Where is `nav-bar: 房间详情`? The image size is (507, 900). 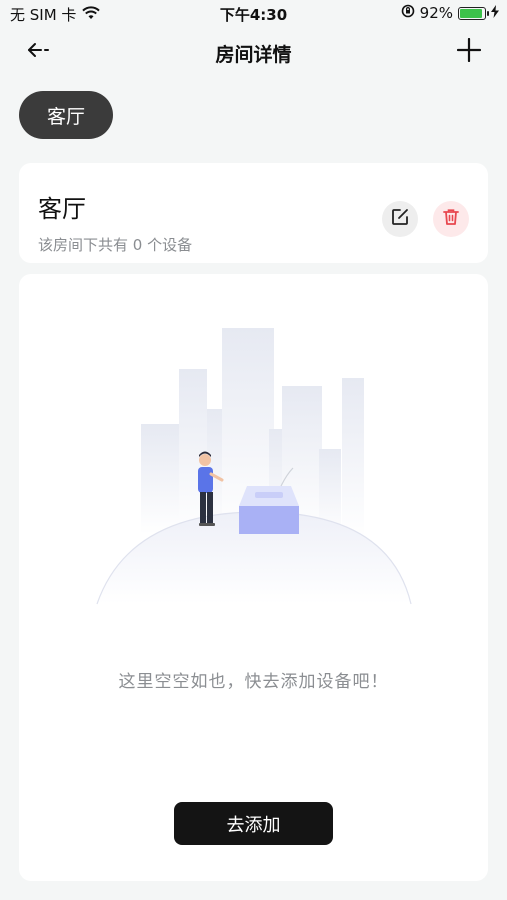
nav-bar: 房间详情 is located at coordinates (253, 52).